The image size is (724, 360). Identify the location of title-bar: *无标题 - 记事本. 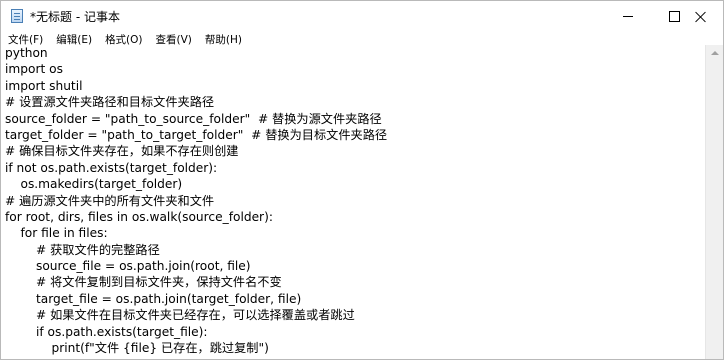
(362, 16).